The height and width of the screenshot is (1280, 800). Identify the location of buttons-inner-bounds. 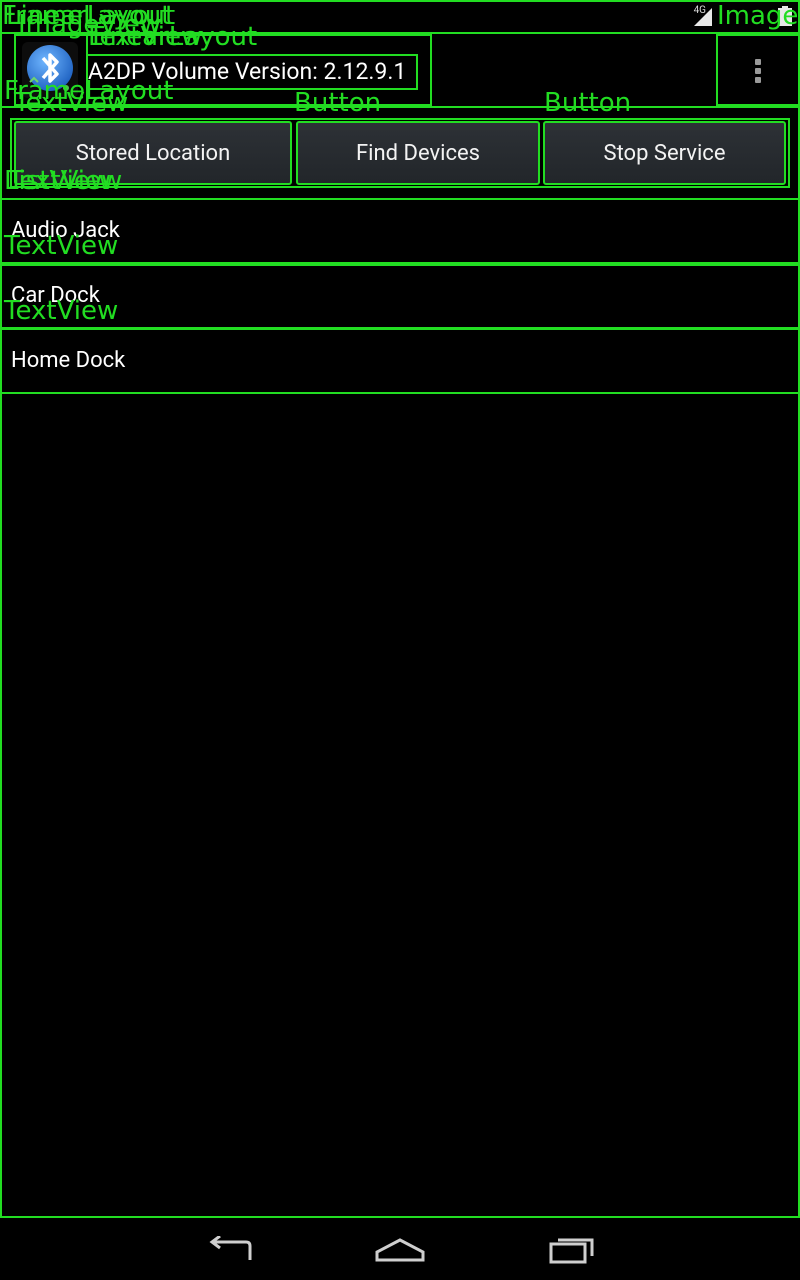
(400, 153).